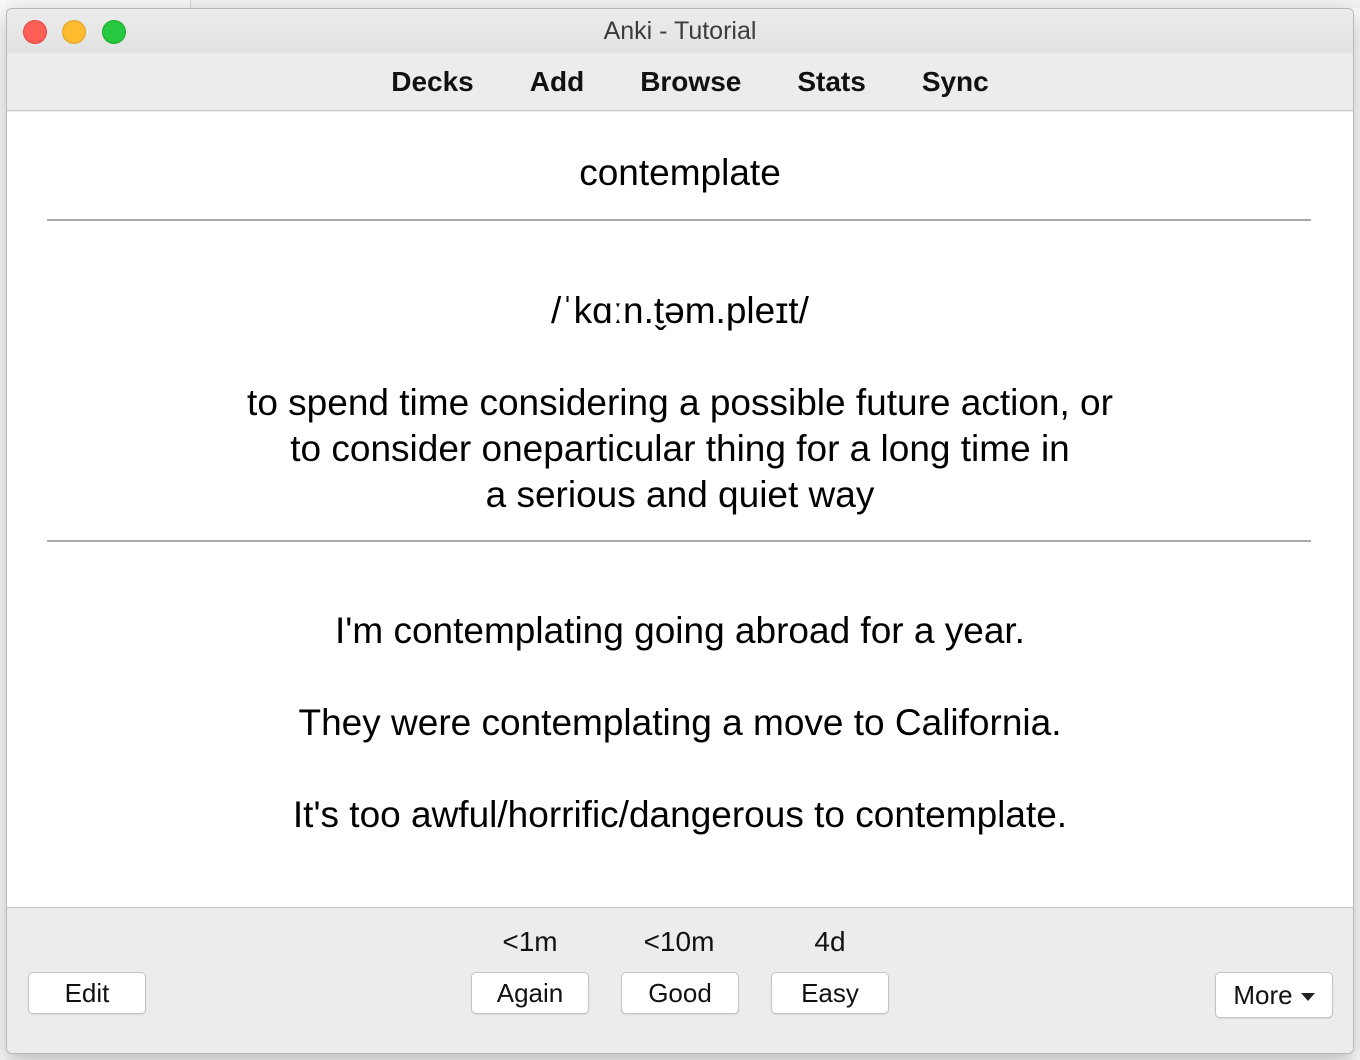  What do you see at coordinates (690, 82) in the screenshot?
I see `toolbar-browse: Browse` at bounding box center [690, 82].